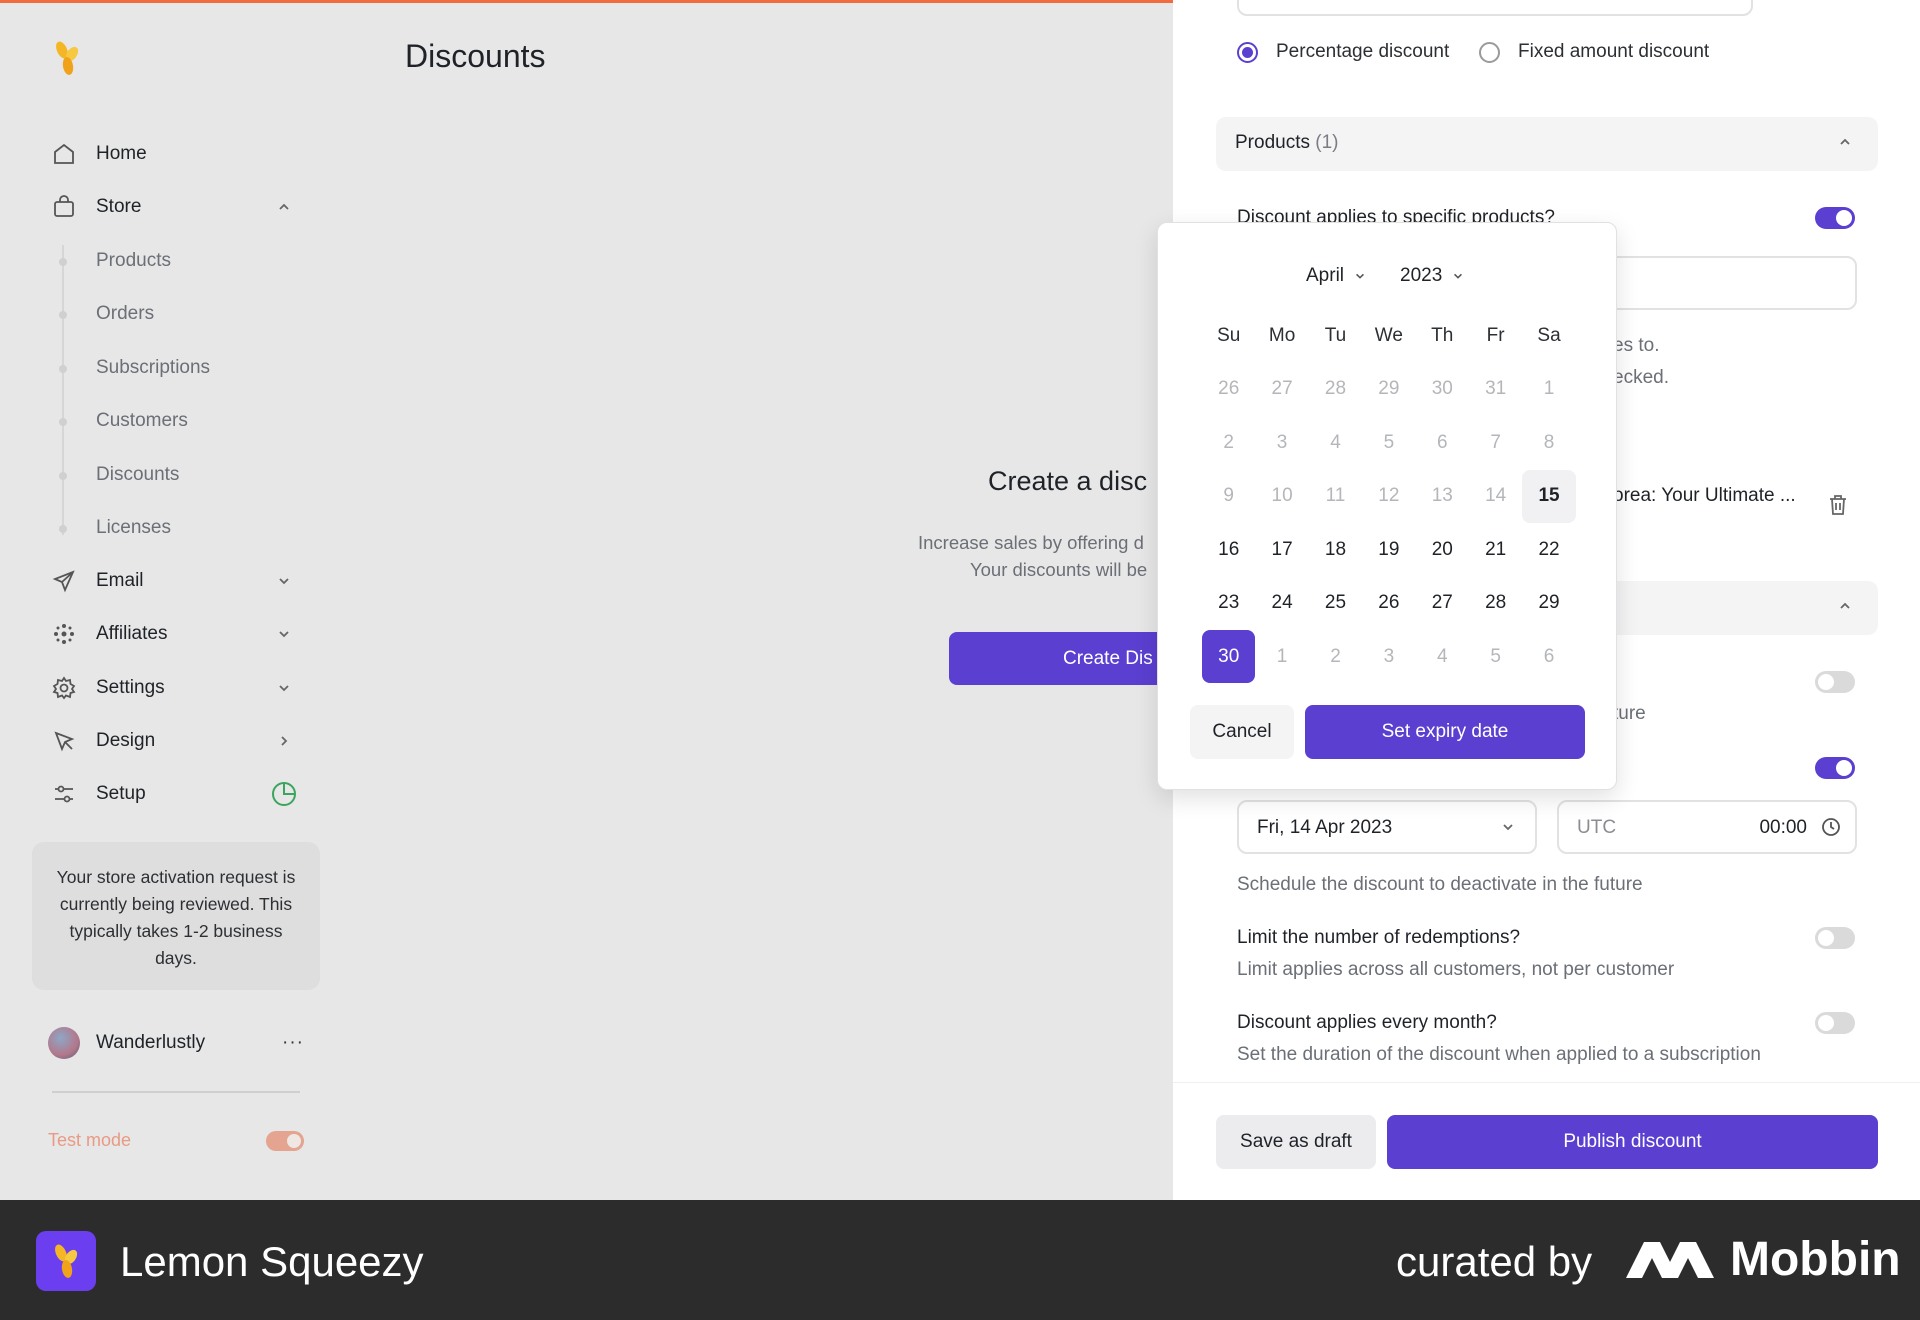  I want to click on more-options-icon: ···, so click(293, 1043).